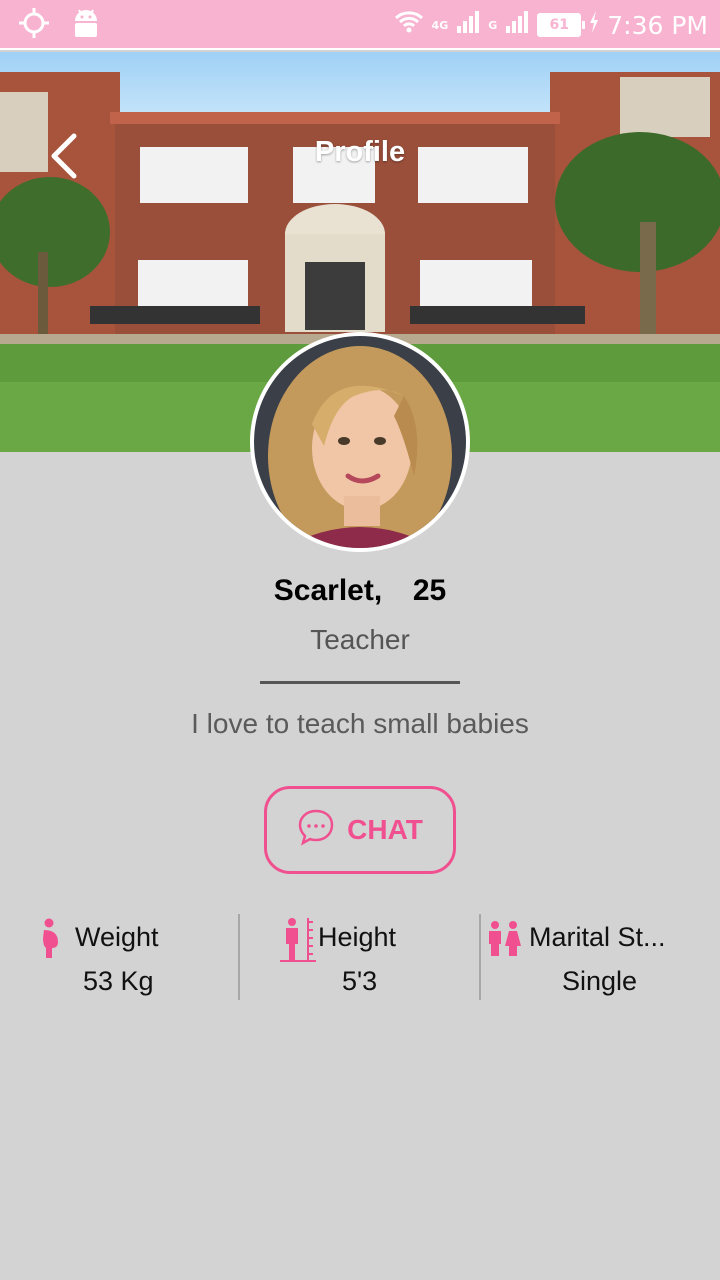 This screenshot has width=720, height=1280. Describe the element at coordinates (328, 590) in the screenshot. I see `profile-name: Scarlet,` at that location.